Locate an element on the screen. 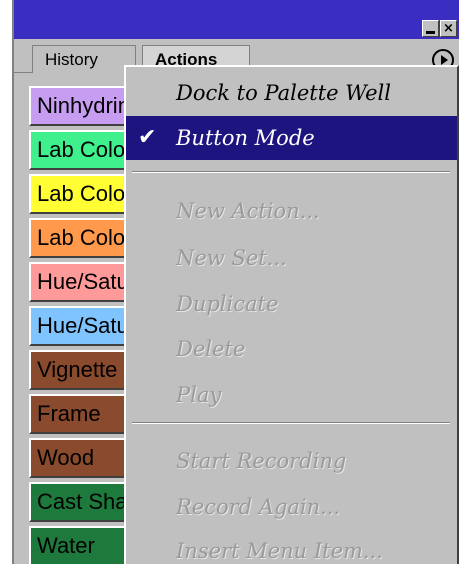 This screenshot has height=564, width=459. menu-item-label: Delete is located at coordinates (211, 349).